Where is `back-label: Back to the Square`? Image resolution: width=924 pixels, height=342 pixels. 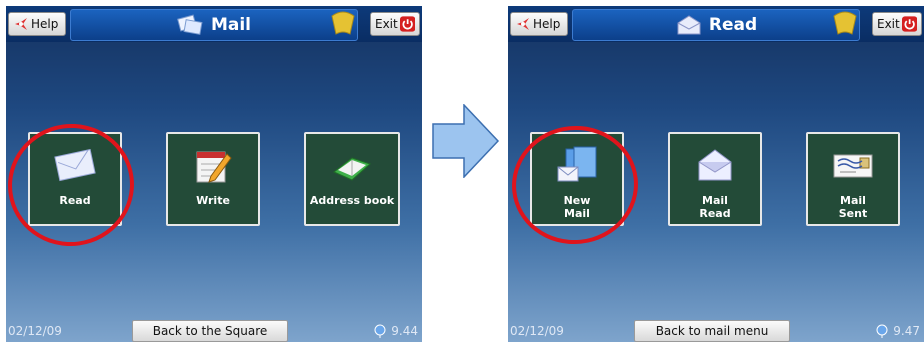
back-label: Back to the Square is located at coordinates (210, 331).